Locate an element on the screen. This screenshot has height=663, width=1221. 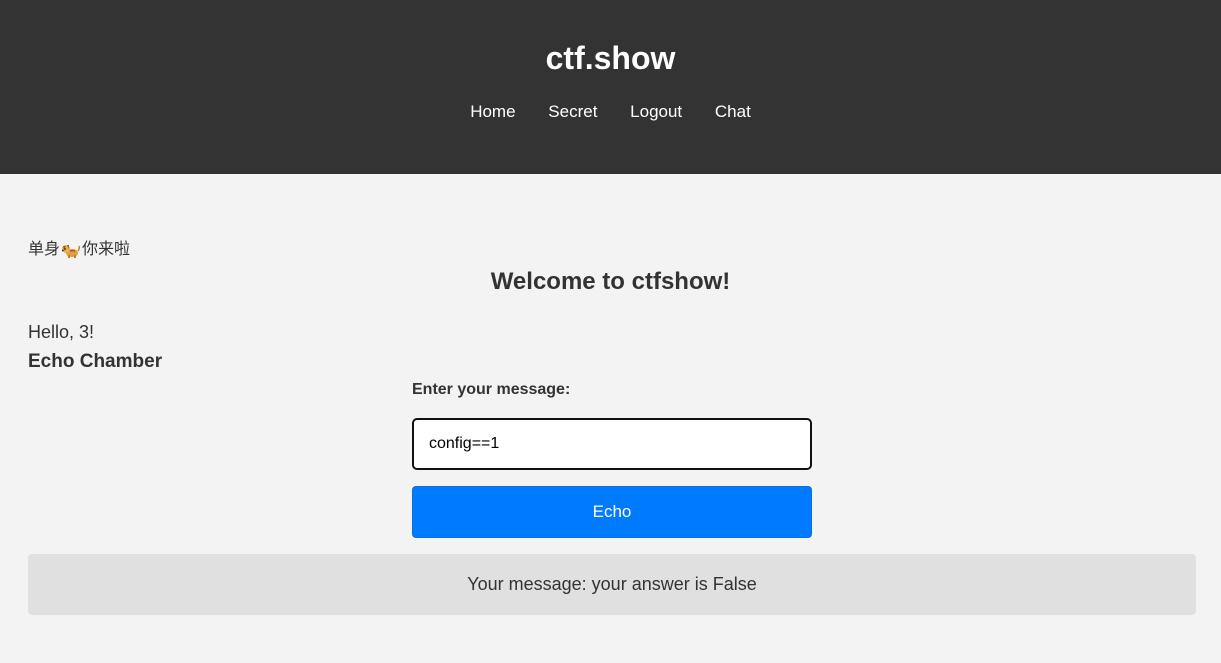
message-label: Enter your message: is located at coordinates (491, 389).